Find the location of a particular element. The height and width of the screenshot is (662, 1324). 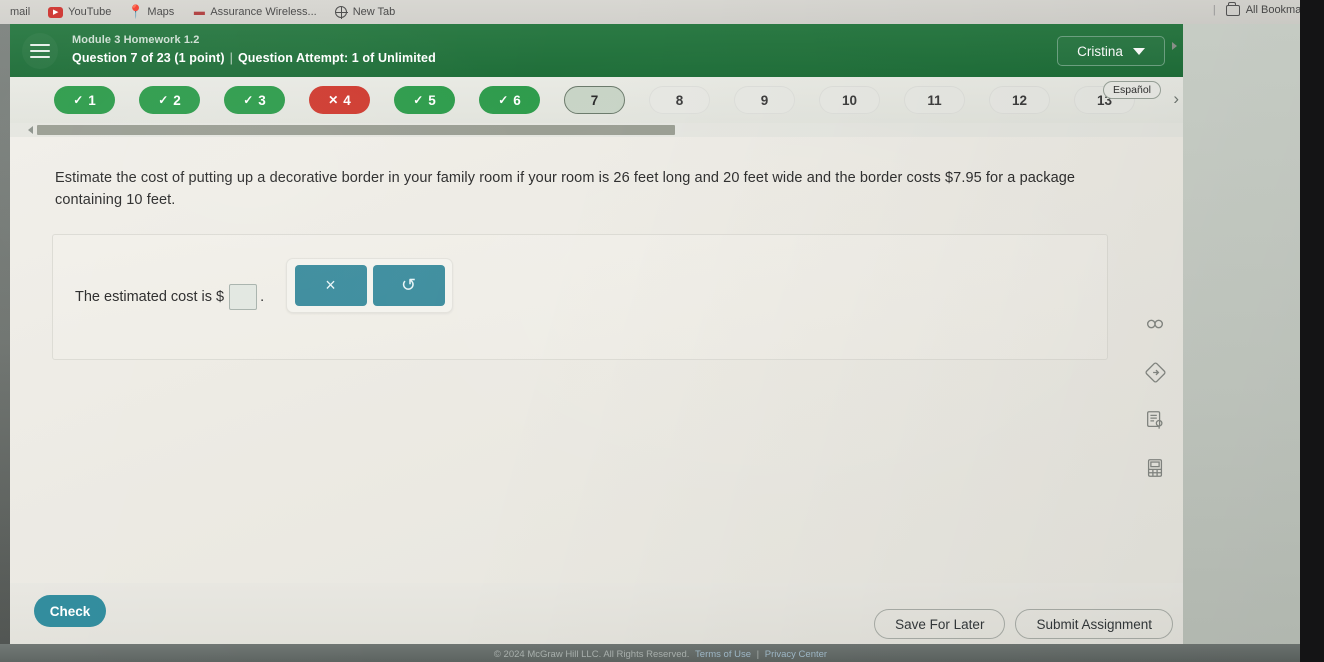

bookmark-maps: 📍 Maps is located at coordinates (151, 11).